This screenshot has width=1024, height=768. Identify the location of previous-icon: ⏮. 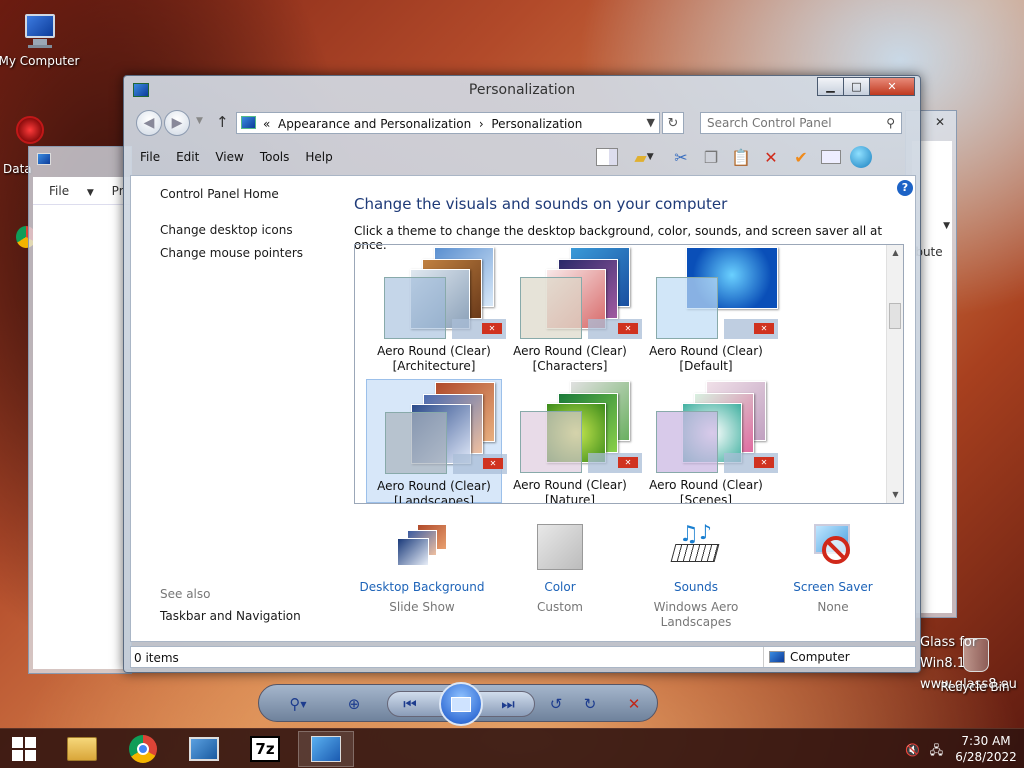
(410, 704).